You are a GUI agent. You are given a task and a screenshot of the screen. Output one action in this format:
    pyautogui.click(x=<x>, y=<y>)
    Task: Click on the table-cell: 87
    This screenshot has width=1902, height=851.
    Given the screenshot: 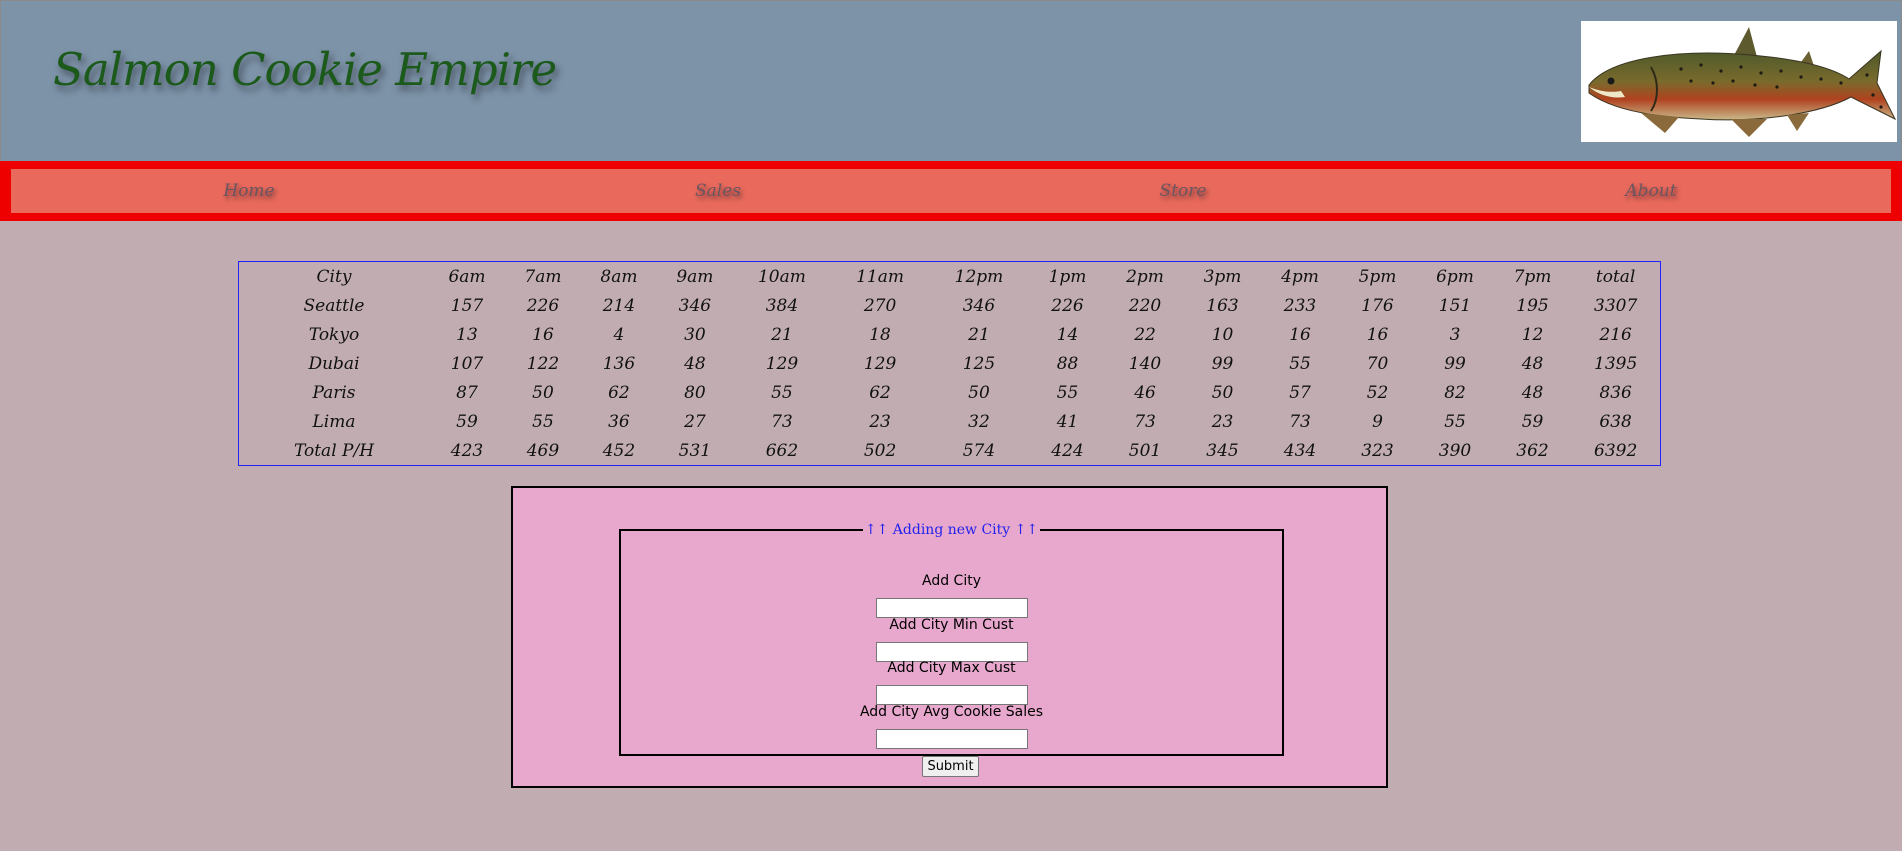 What is the action you would take?
    pyautogui.click(x=467, y=392)
    